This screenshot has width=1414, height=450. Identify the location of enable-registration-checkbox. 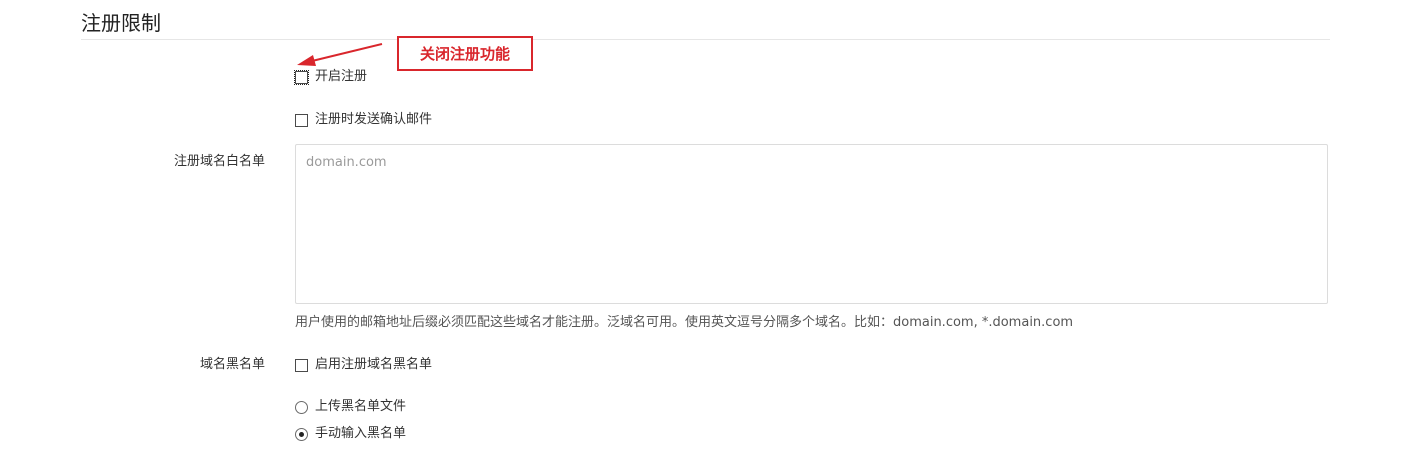
(301, 77).